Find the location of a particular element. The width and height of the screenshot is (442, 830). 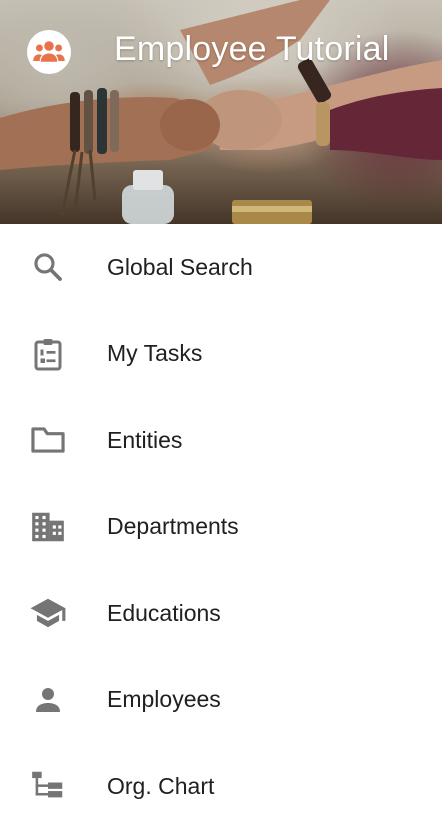

clipboard-list-icon is located at coordinates (48, 354).